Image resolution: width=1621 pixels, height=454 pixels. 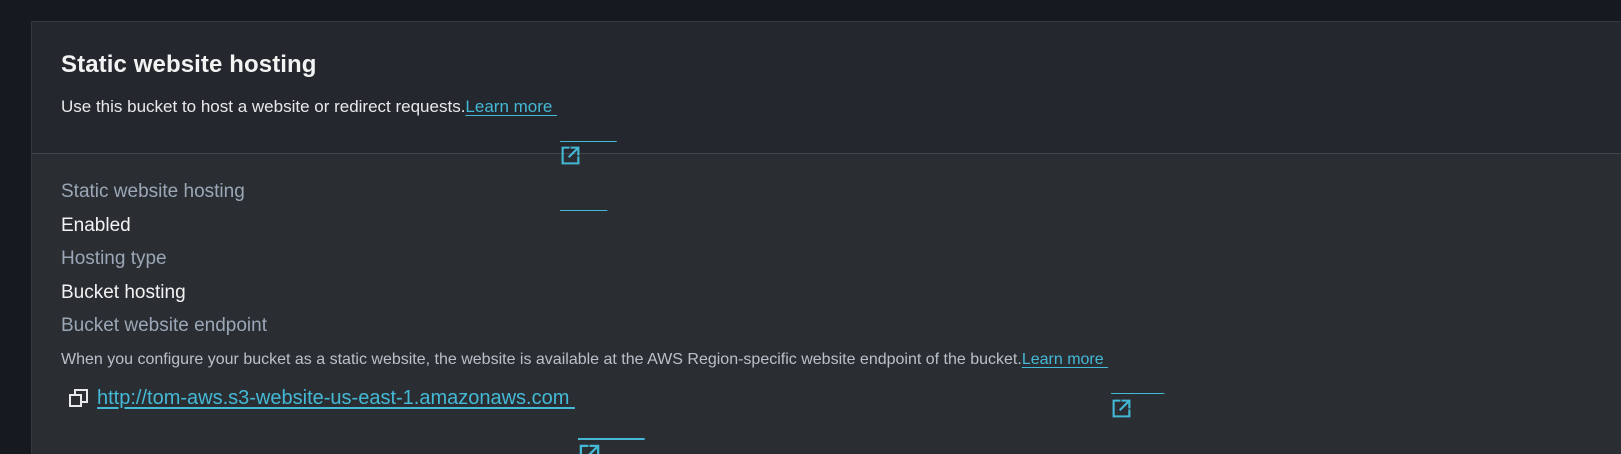 I want to click on learn-more-link: Learn more, so click(x=523, y=129).